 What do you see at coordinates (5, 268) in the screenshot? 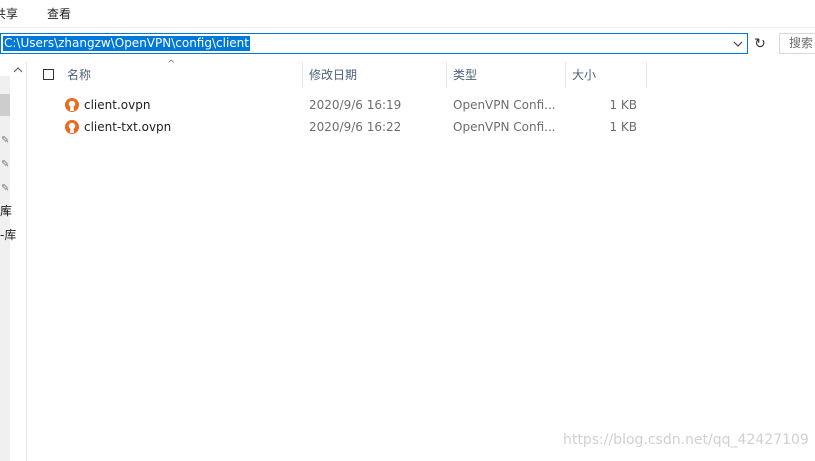
I see `nav-scrollbar` at bounding box center [5, 268].